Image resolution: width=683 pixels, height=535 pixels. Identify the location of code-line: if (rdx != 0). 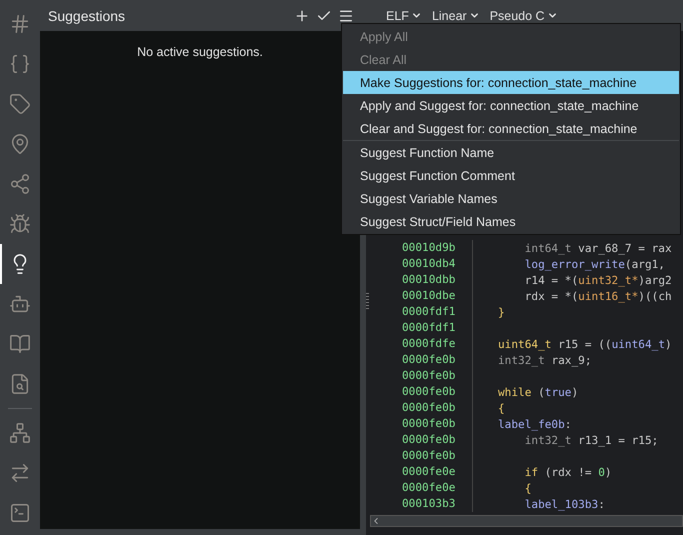
(568, 472).